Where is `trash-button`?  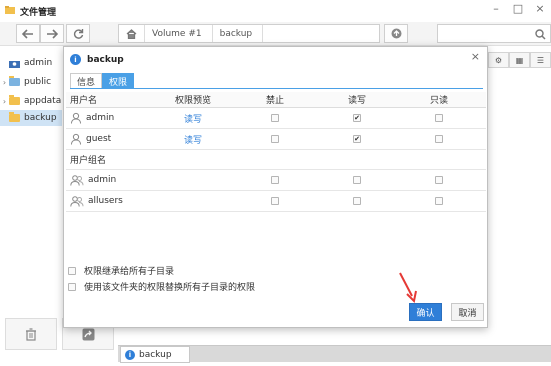 trash-button is located at coordinates (31, 334).